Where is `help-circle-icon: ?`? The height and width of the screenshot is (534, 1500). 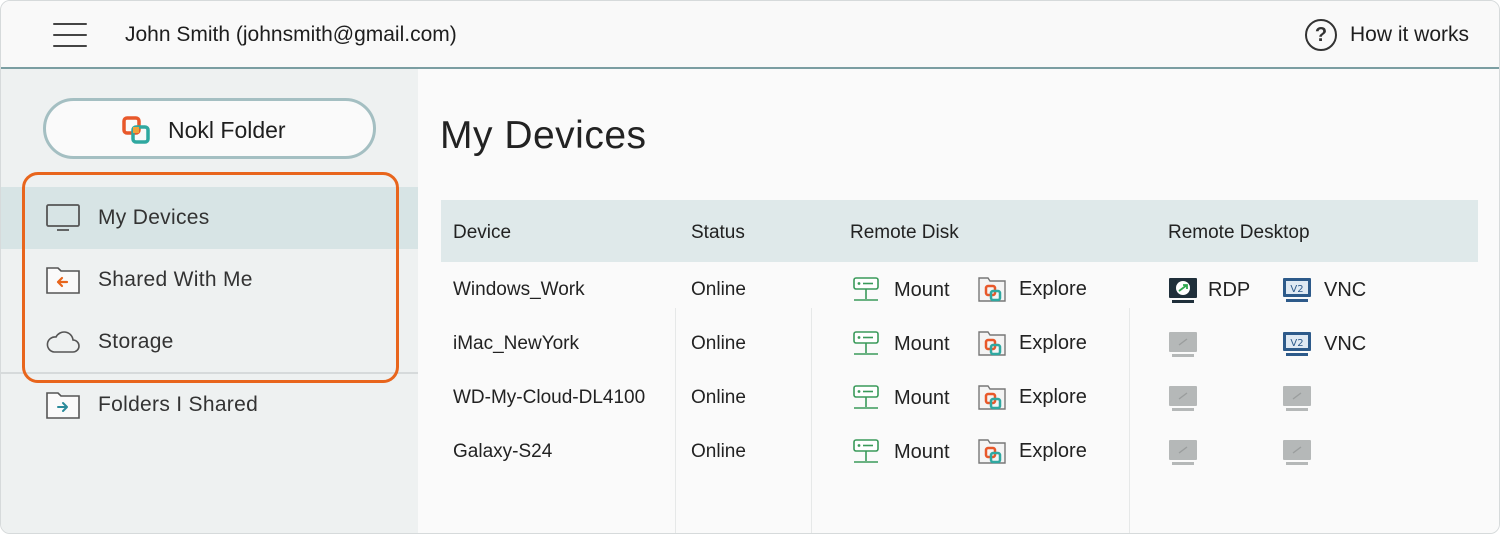 help-circle-icon: ? is located at coordinates (1321, 35).